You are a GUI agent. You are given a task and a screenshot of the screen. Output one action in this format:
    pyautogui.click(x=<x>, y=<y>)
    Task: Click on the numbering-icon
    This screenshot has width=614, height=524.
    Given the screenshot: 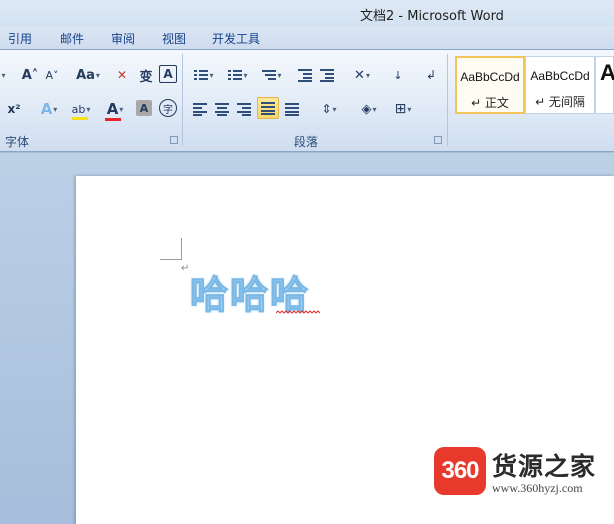 What is the action you would take?
    pyautogui.click(x=235, y=75)
    